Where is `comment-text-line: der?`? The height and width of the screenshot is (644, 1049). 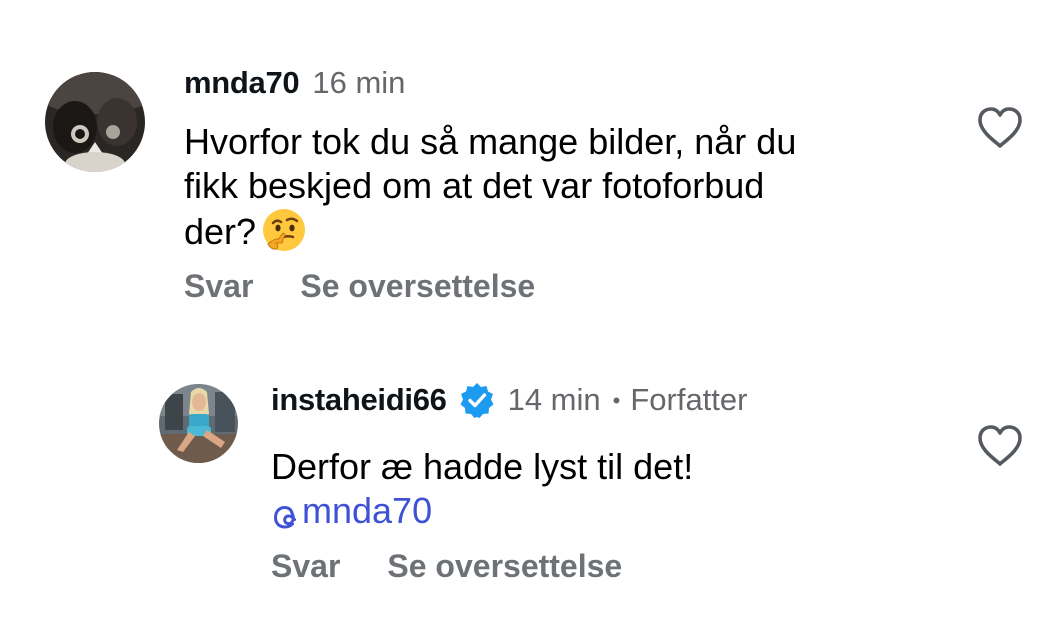
comment-text-line: der? is located at coordinates (554, 231).